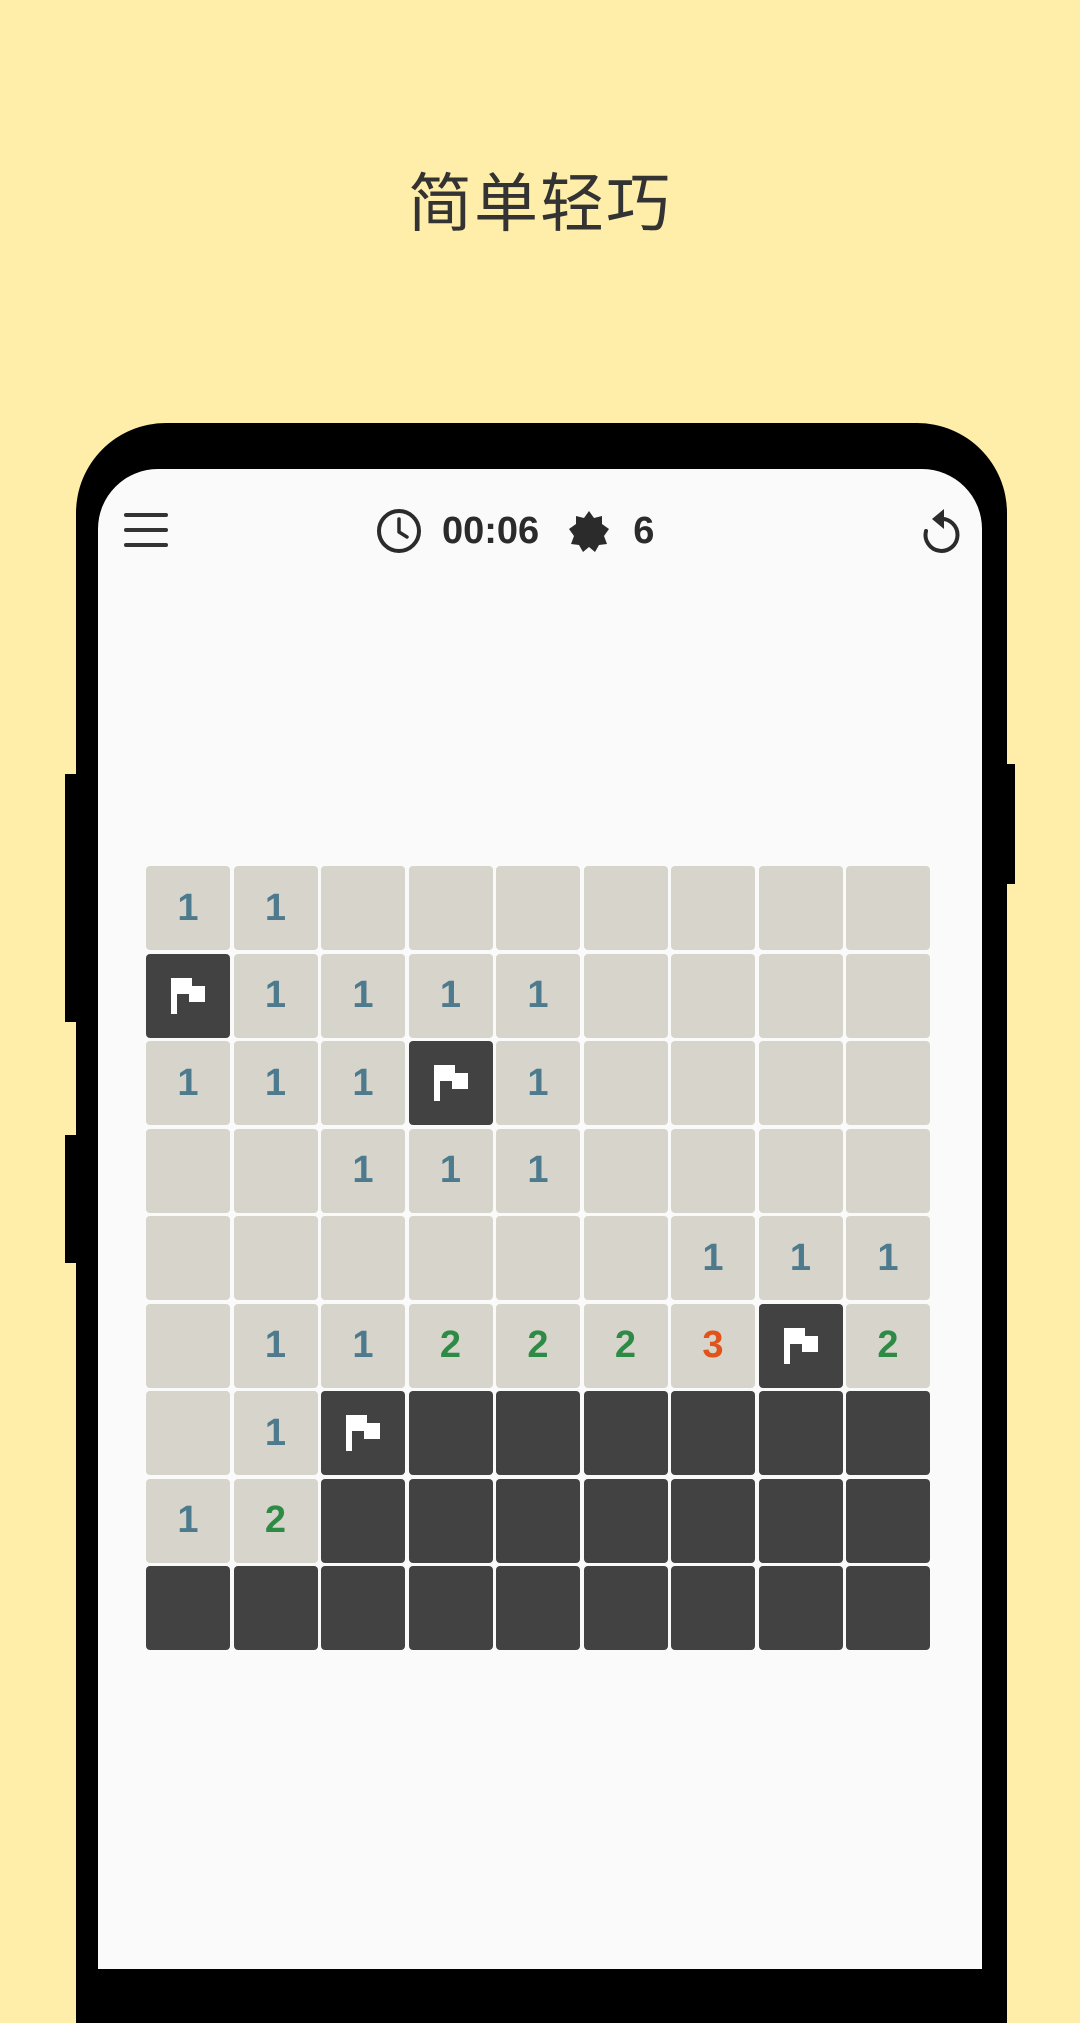 Image resolution: width=1080 pixels, height=2023 pixels. What do you see at coordinates (942, 531) in the screenshot?
I see `restart-icon` at bounding box center [942, 531].